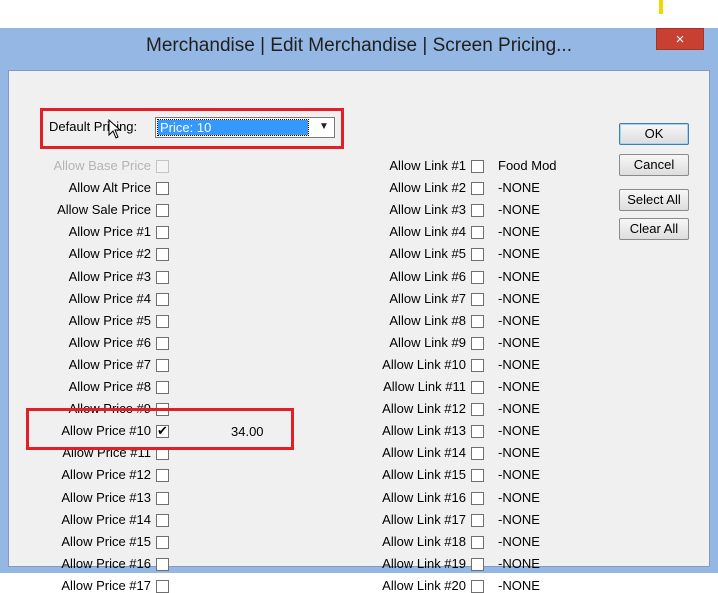 This screenshot has width=718, height=593. What do you see at coordinates (654, 165) in the screenshot?
I see `cancel-button: Cancel` at bounding box center [654, 165].